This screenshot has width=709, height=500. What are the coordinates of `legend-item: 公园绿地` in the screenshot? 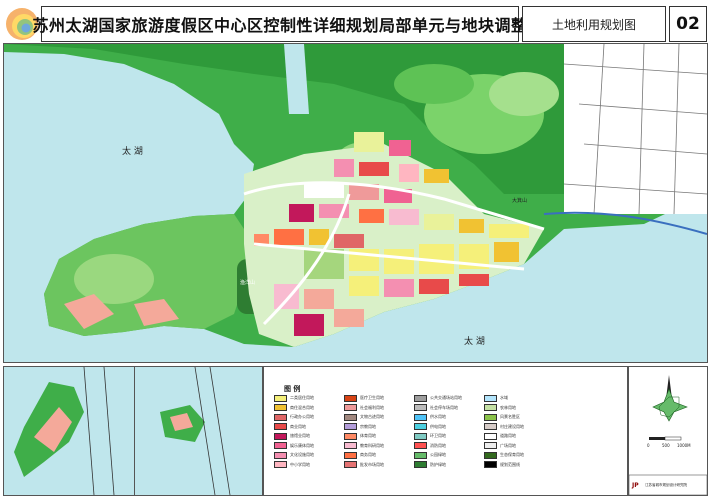 It's located at (430, 455).